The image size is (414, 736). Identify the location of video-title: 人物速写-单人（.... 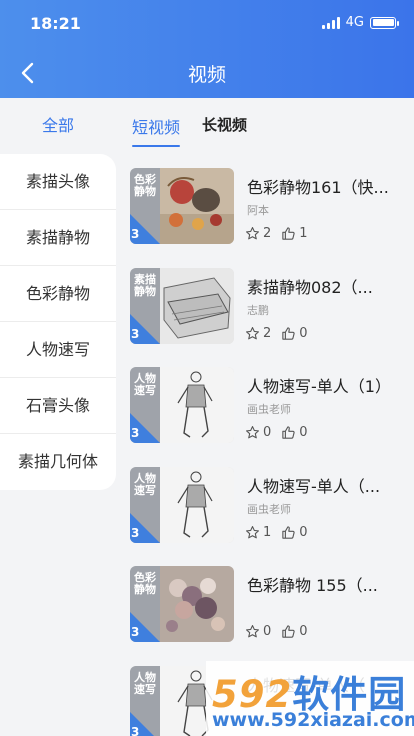
(327, 485).